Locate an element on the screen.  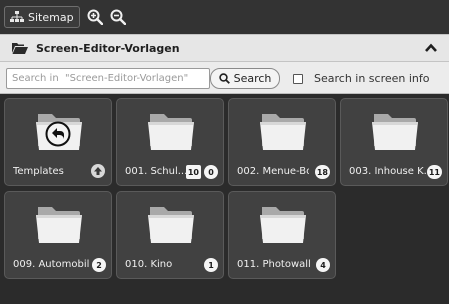
folder-tile: 003. Inhouse K... 11 is located at coordinates (394, 142).